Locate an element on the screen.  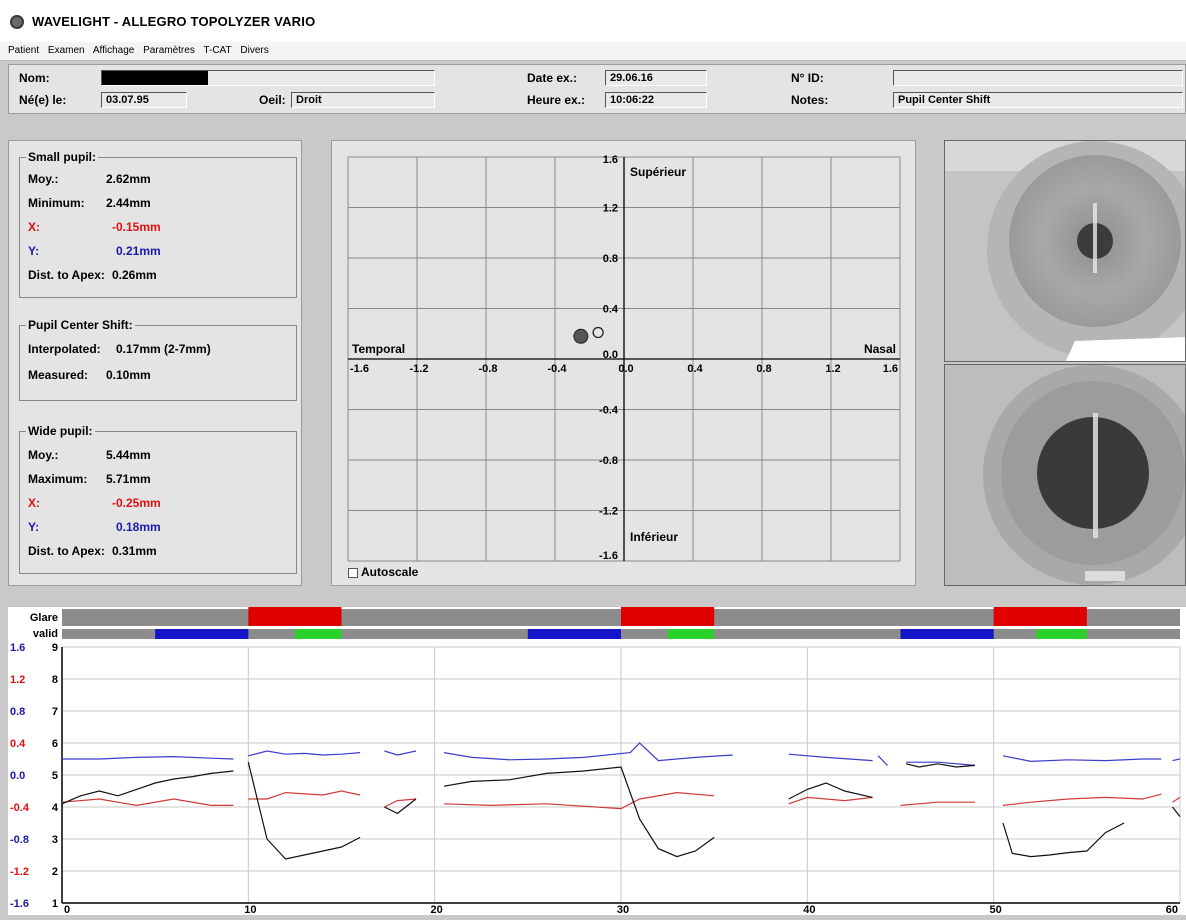
menu-divers: Divers is located at coordinates (254, 50).